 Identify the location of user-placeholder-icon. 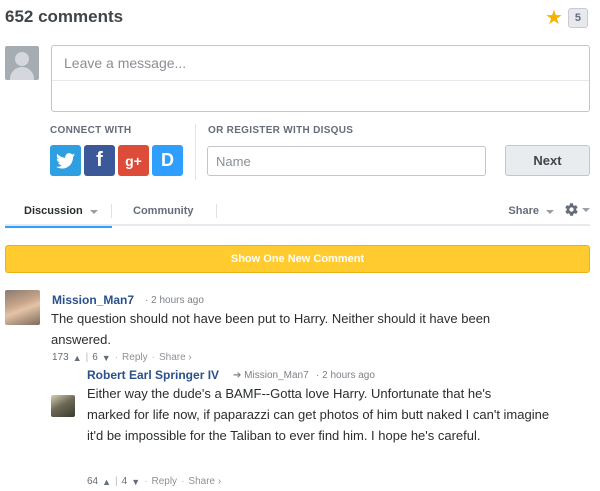
(22, 63).